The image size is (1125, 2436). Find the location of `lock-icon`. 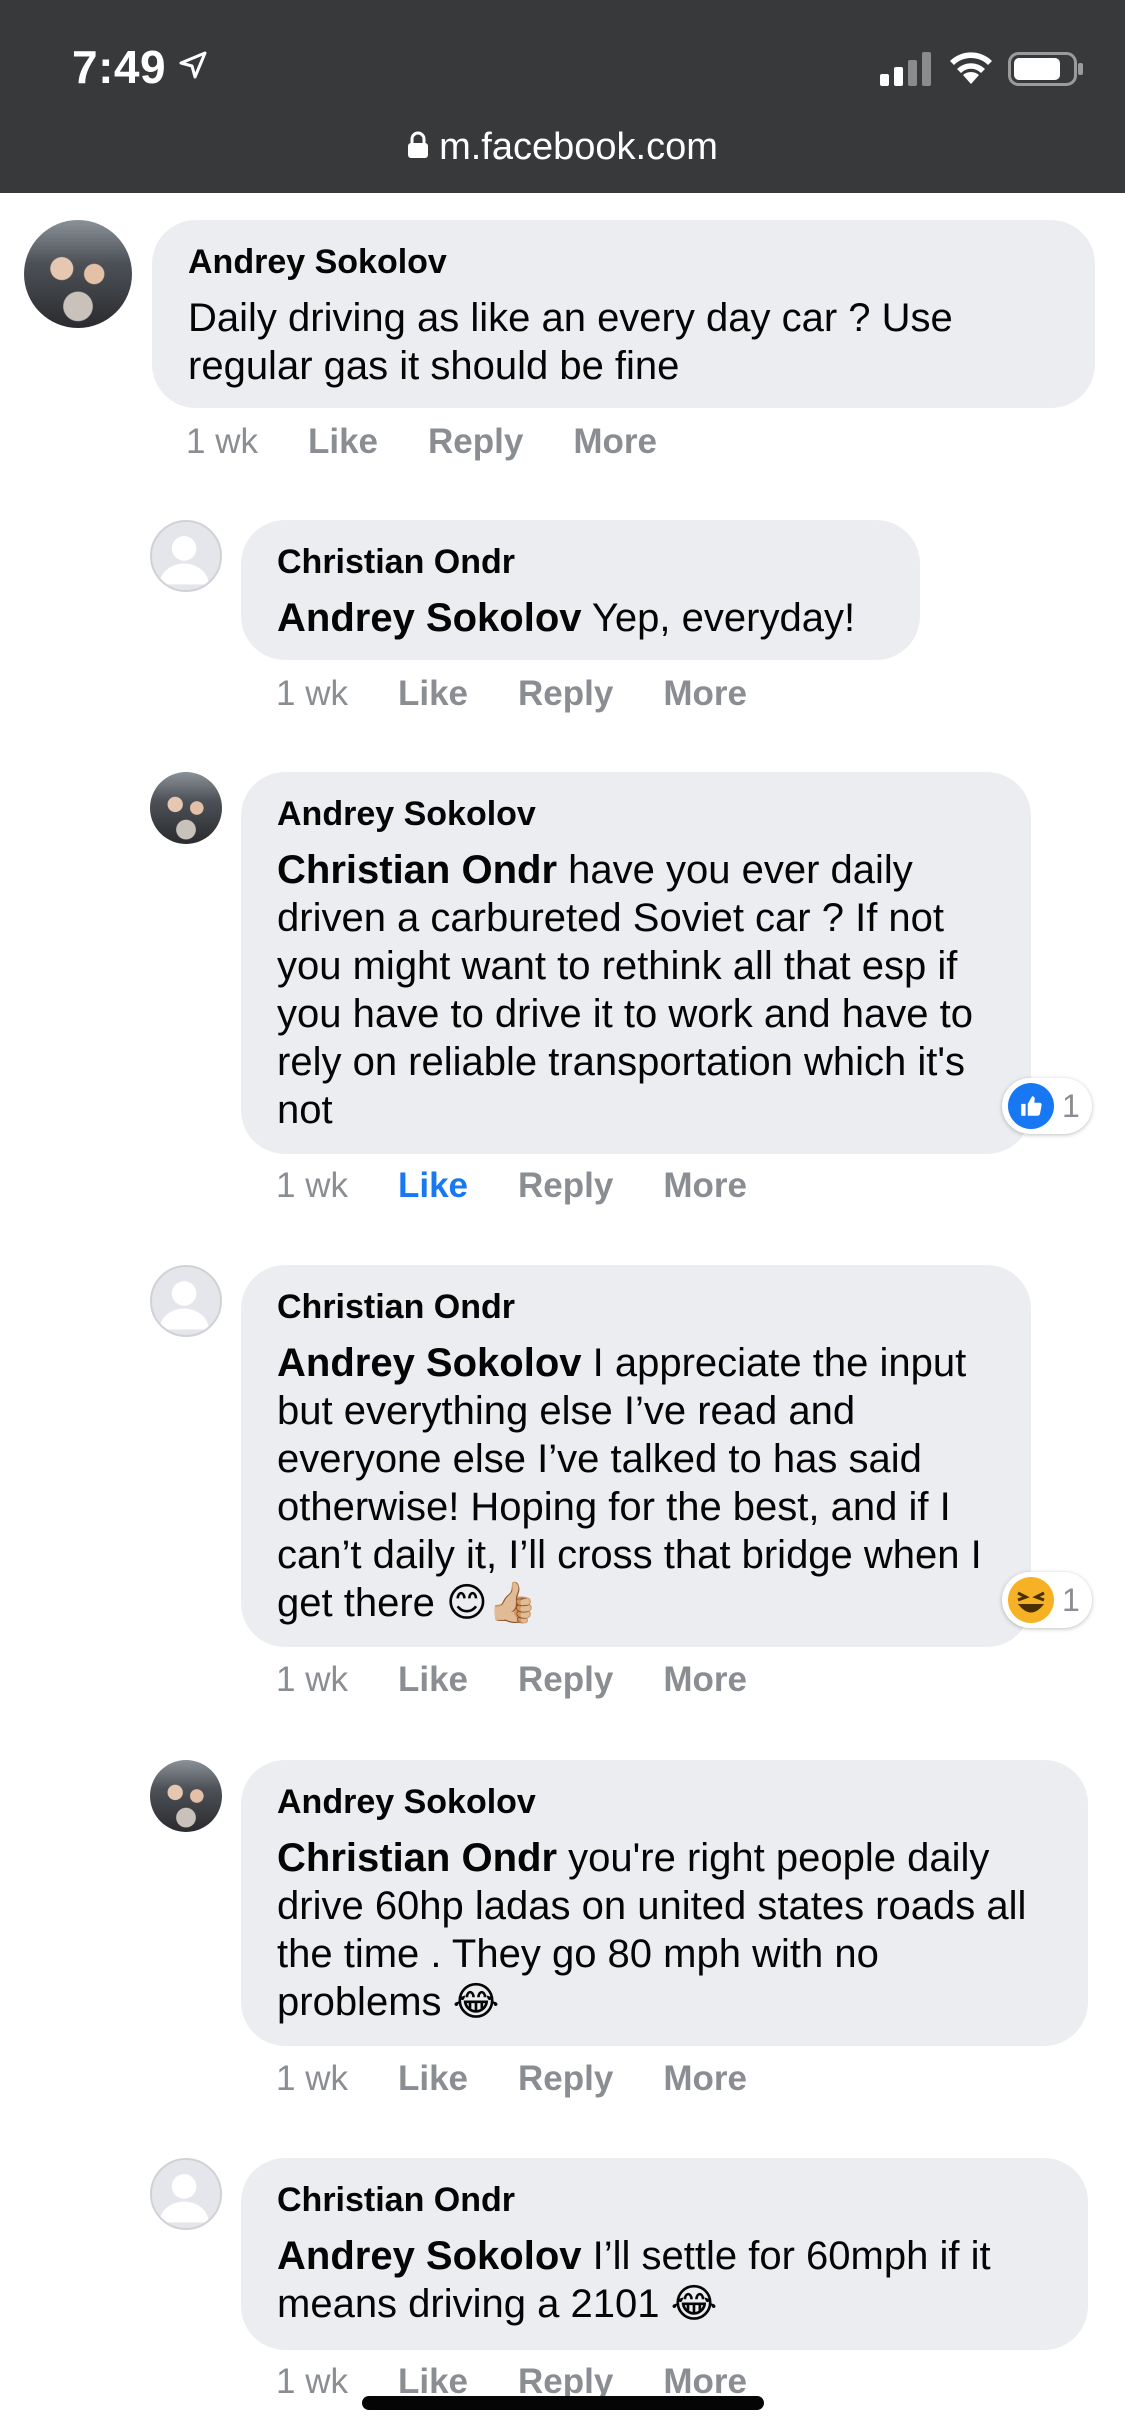

lock-icon is located at coordinates (418, 144).